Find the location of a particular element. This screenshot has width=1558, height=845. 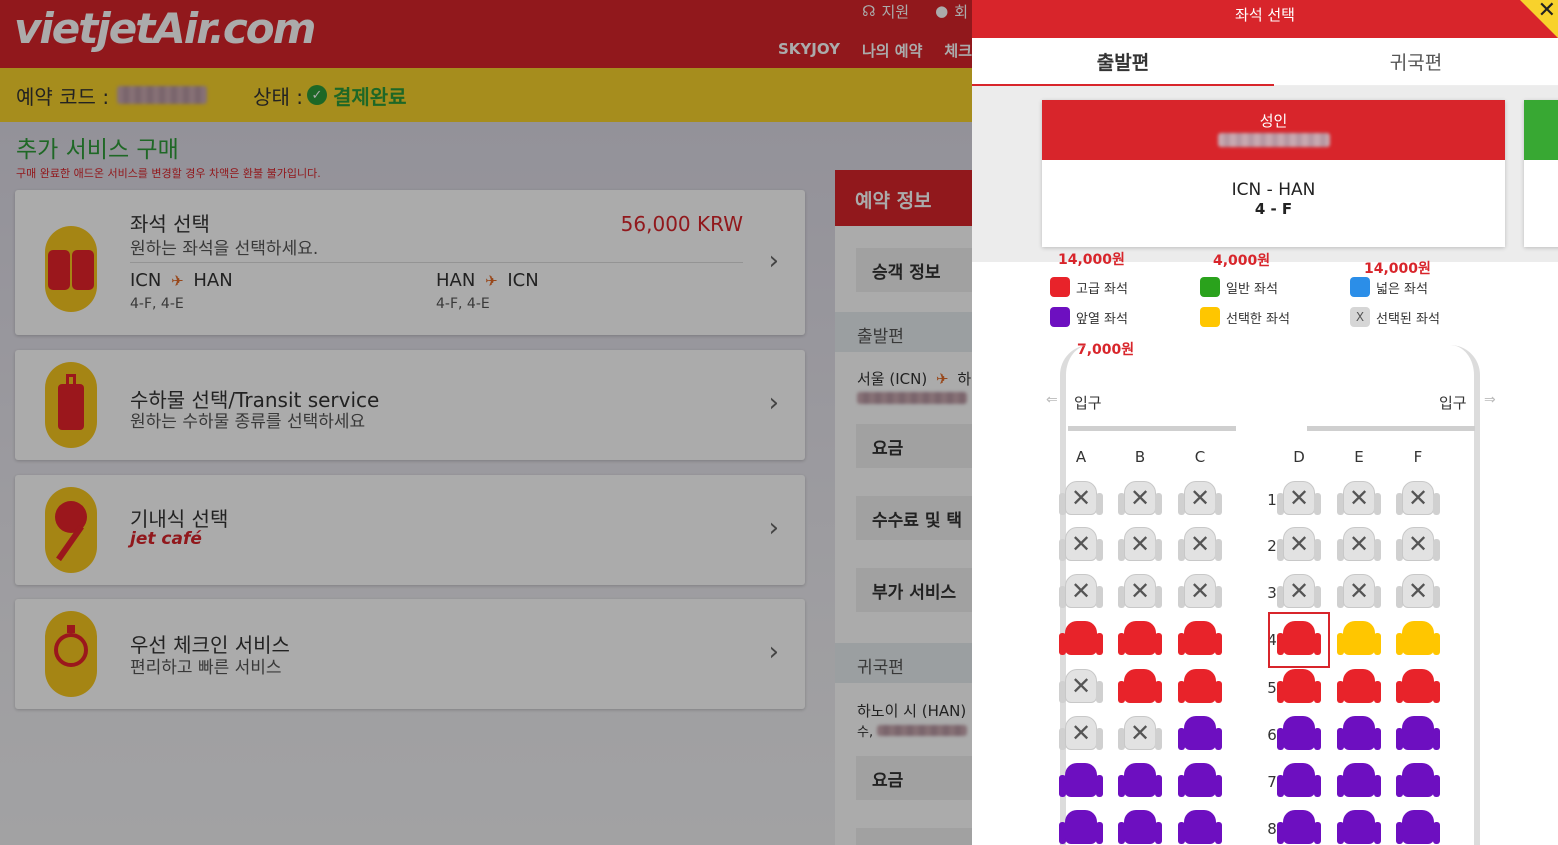

priority-card-subtitle: 편리하고 빠른 서비스 is located at coordinates (206, 668).